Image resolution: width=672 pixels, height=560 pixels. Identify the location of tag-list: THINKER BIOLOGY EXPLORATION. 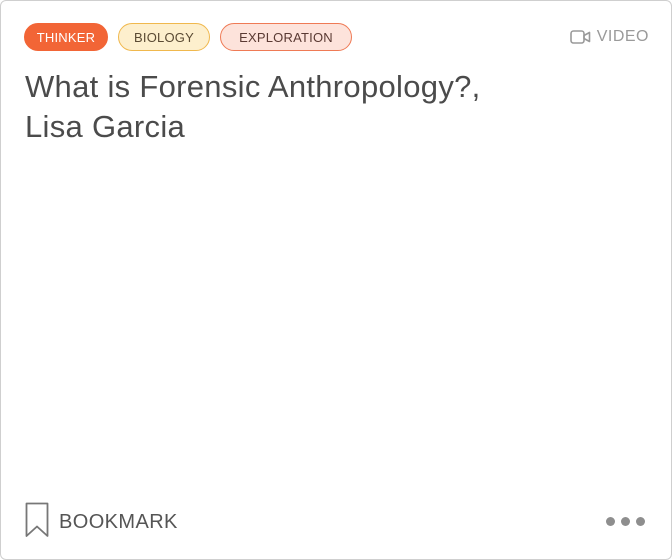
(188, 37).